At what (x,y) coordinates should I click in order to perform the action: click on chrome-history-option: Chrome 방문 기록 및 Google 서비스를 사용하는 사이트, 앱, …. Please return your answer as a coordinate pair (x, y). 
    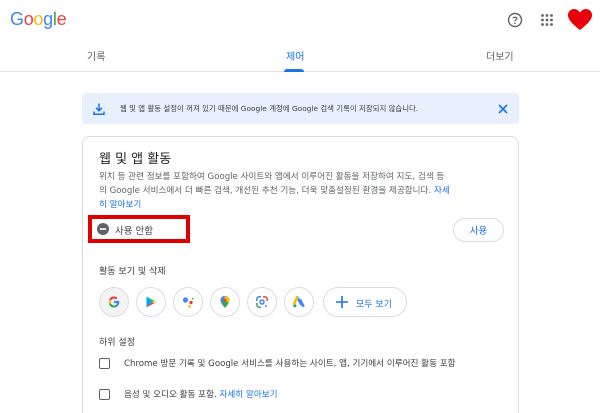
    Looking at the image, I should click on (277, 363).